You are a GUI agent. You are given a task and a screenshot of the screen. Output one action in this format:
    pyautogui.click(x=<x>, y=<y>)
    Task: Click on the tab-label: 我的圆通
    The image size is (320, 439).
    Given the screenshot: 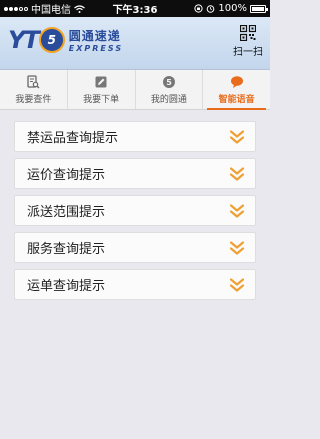 What is the action you would take?
    pyautogui.click(x=168, y=99)
    